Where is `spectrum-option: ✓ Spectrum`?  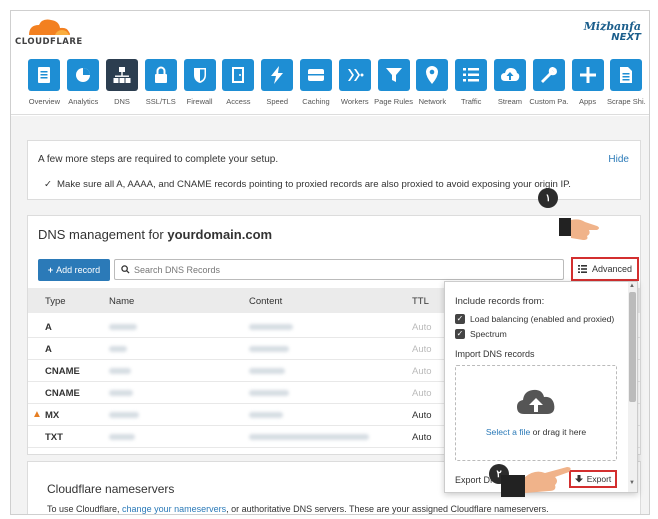
spectrum-option: ✓ Spectrum is located at coordinates (481, 334).